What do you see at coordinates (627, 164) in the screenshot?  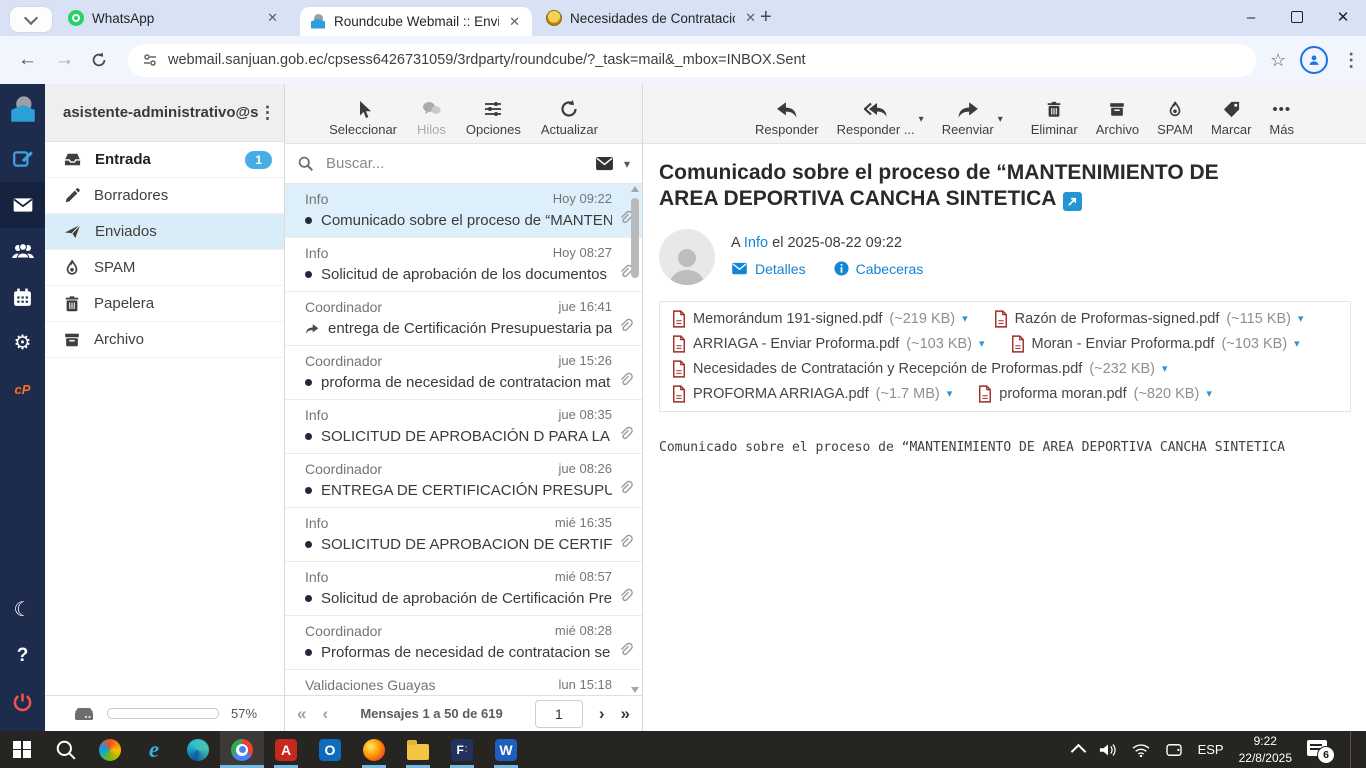 I see `search-options-caret: ▾` at bounding box center [627, 164].